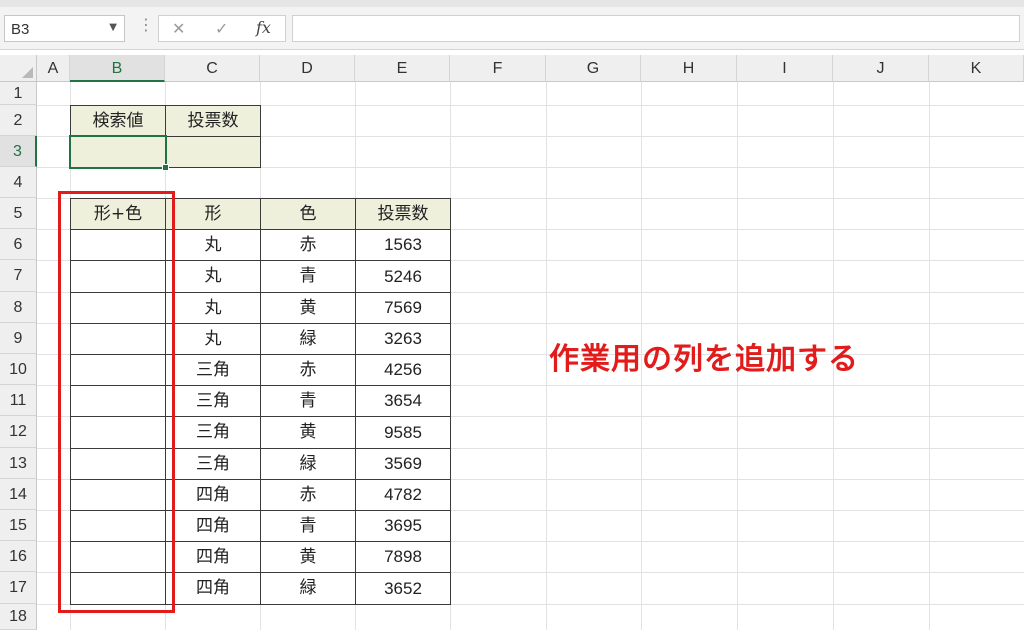 This screenshot has width=1024, height=630. I want to click on data-table-header: 形, so click(213, 214).